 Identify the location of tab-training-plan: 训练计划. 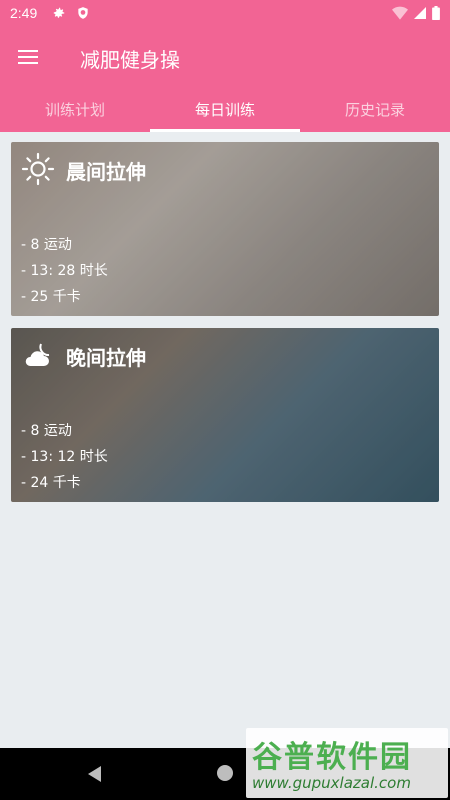
(75, 110).